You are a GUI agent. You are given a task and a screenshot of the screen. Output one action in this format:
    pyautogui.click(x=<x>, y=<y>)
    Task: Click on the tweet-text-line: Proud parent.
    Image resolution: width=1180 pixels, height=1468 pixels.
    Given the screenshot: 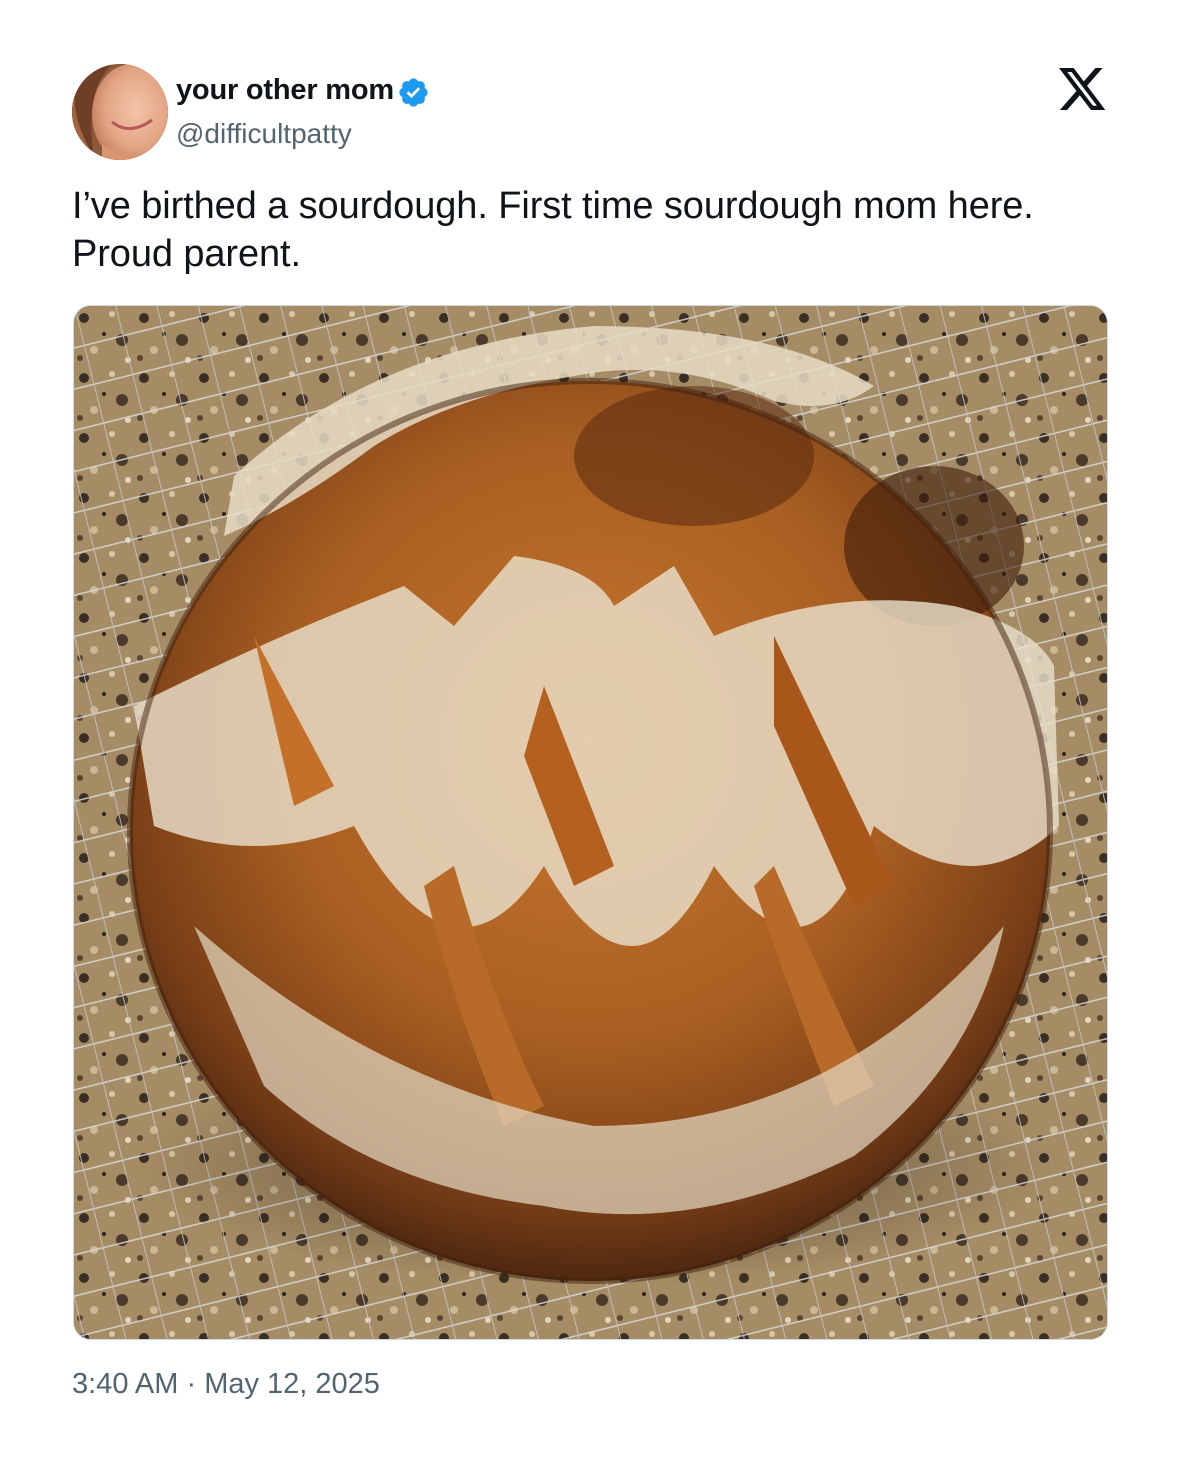 What is the action you would take?
    pyautogui.click(x=186, y=254)
    